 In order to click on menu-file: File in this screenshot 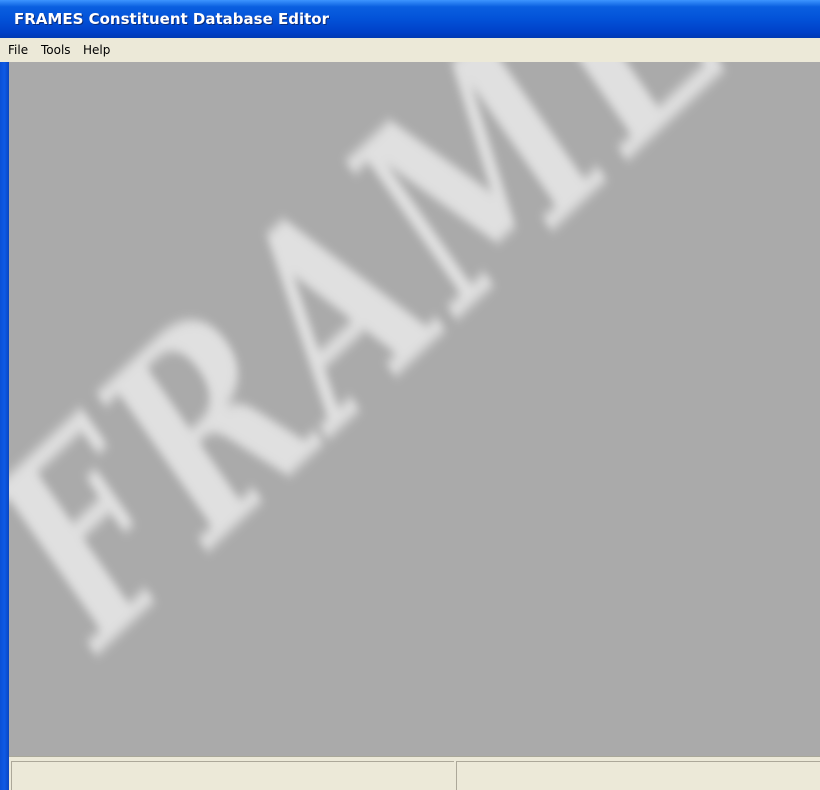, I will do `click(18, 50)`.